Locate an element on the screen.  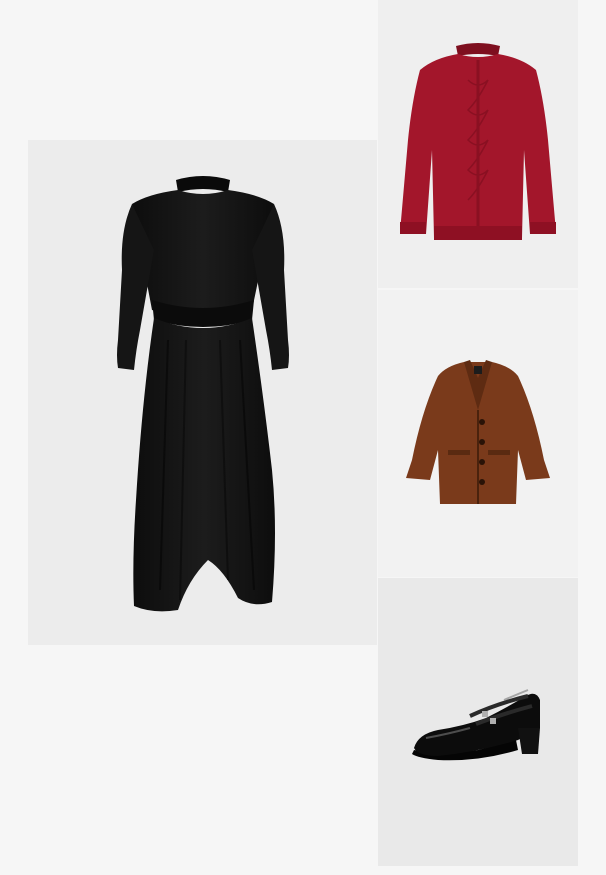
black-patent-mary-jane-shoe-image is located at coordinates (476, 725).